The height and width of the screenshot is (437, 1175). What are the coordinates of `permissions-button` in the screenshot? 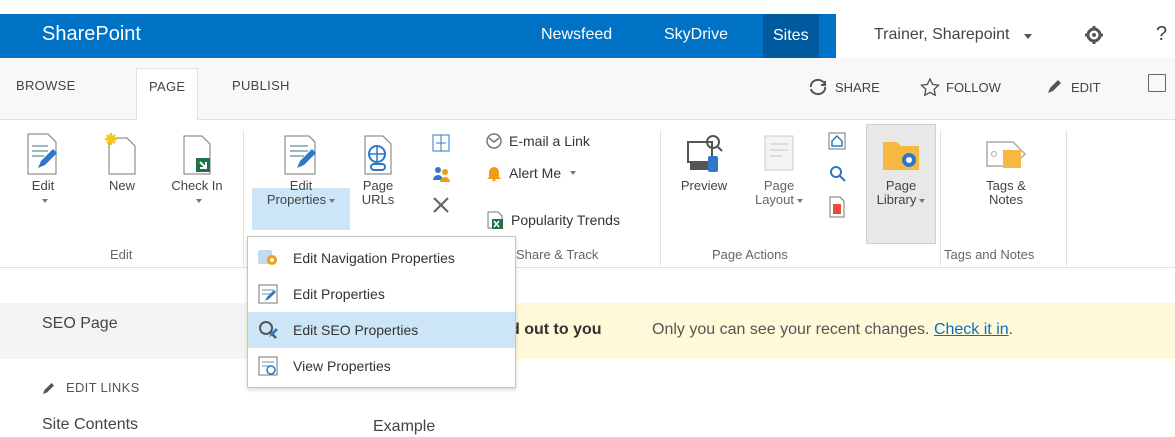 It's located at (441, 175).